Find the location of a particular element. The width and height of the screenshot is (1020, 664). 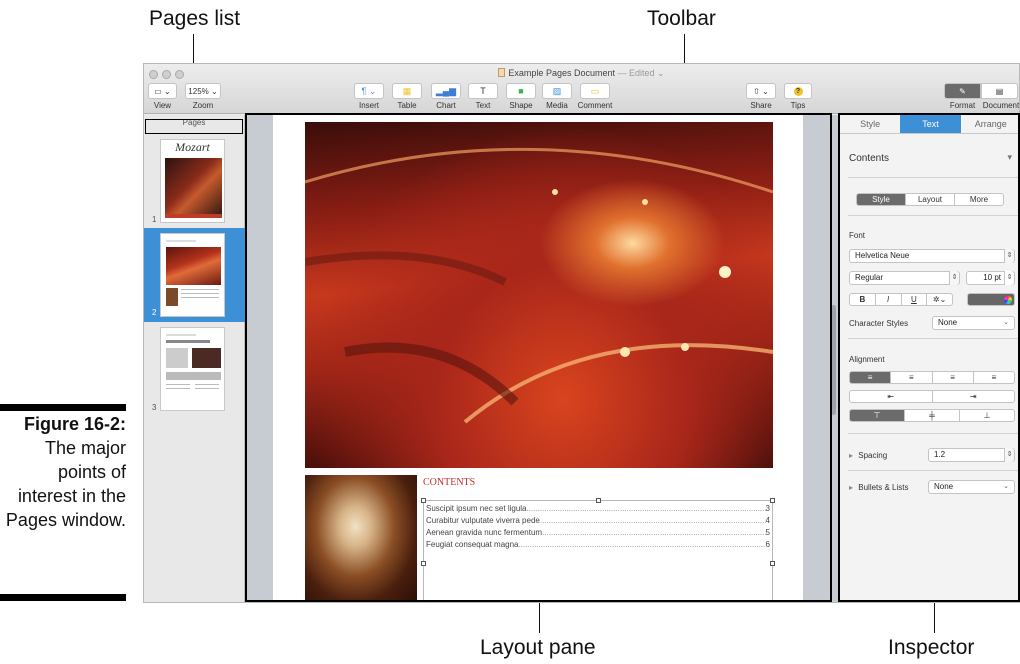

callout-inspector: Inspector is located at coordinates (931, 647).